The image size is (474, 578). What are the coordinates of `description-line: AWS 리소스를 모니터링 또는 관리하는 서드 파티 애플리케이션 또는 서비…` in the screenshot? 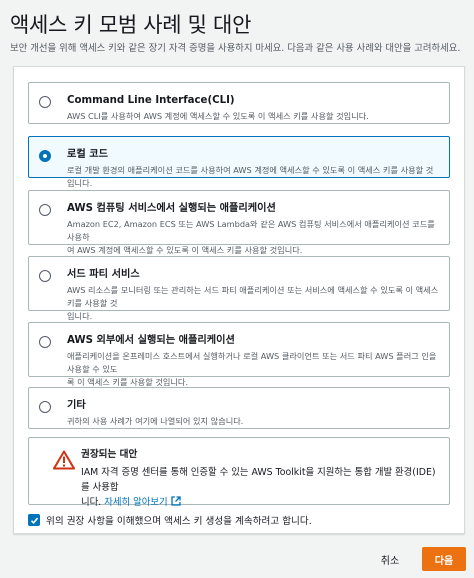 It's located at (253, 296).